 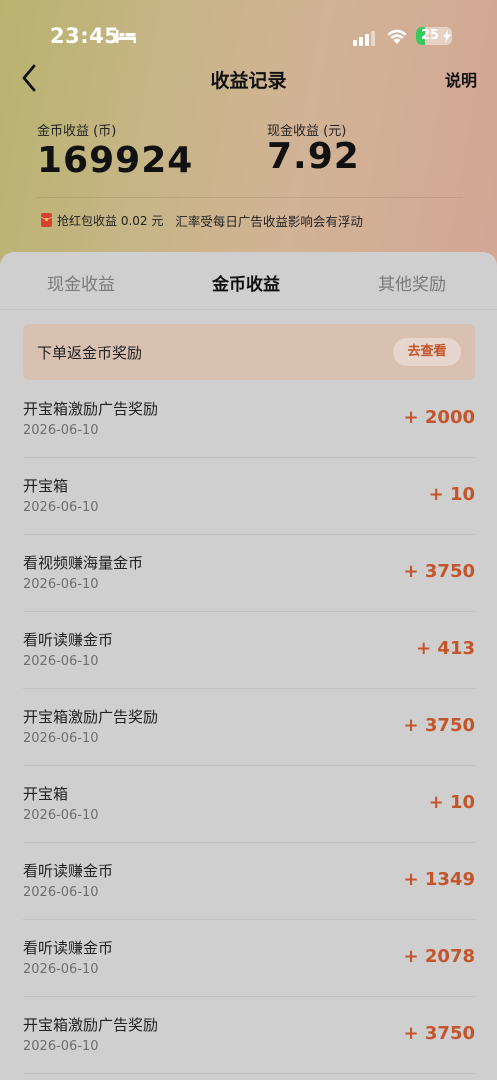 What do you see at coordinates (115, 160) in the screenshot?
I see `coin-earnings-value: 169924` at bounding box center [115, 160].